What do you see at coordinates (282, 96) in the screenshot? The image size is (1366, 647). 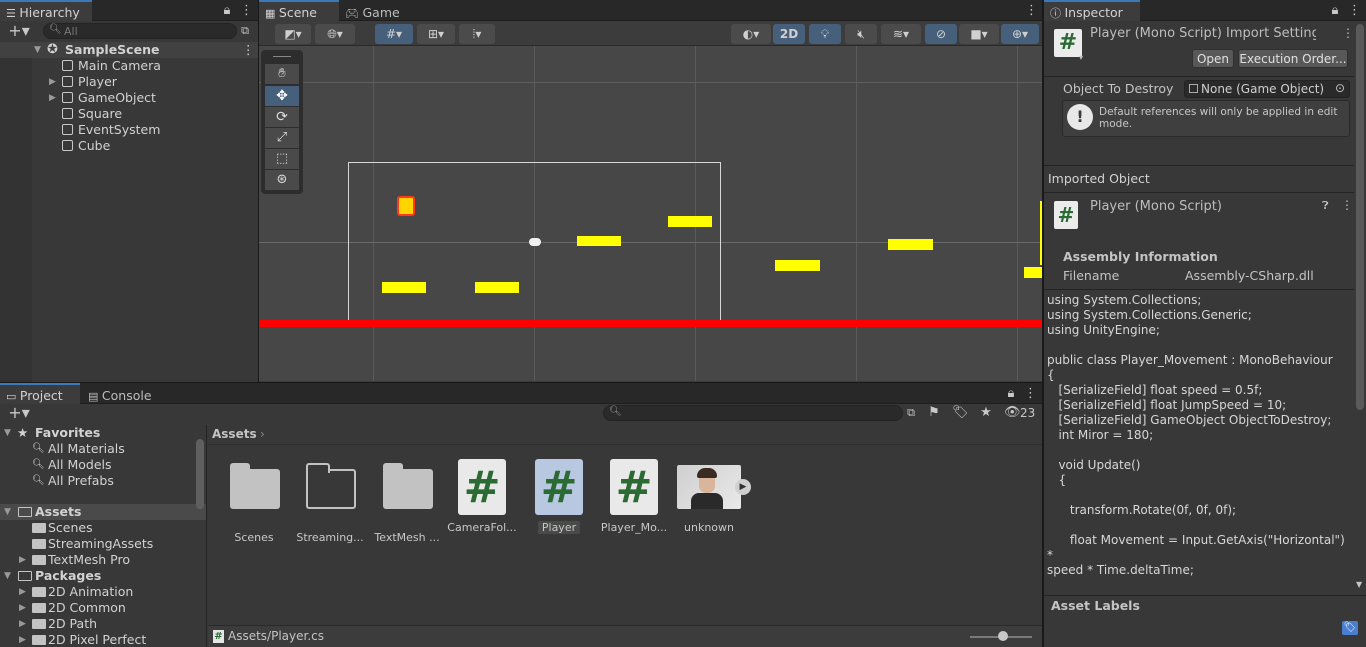 I see `move-tool-icon: ✥` at bounding box center [282, 96].